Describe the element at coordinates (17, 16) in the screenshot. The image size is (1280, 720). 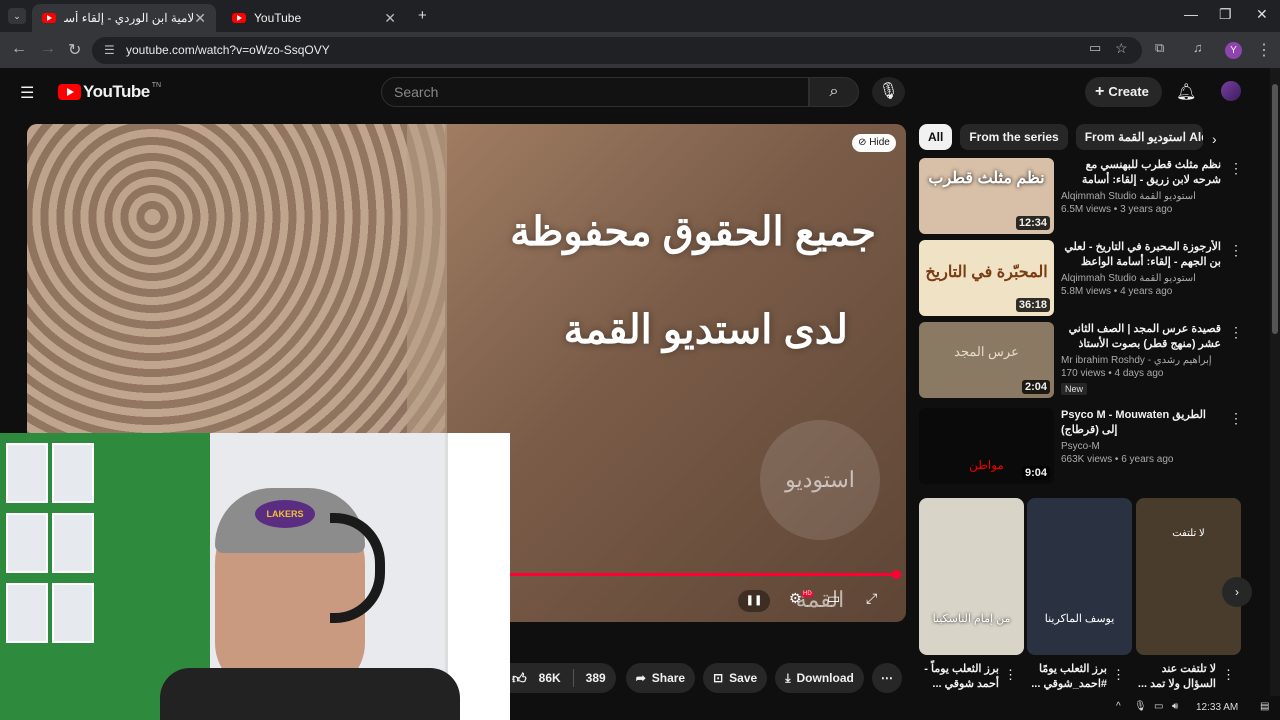
I see `tab-search-button: ⌄` at that location.